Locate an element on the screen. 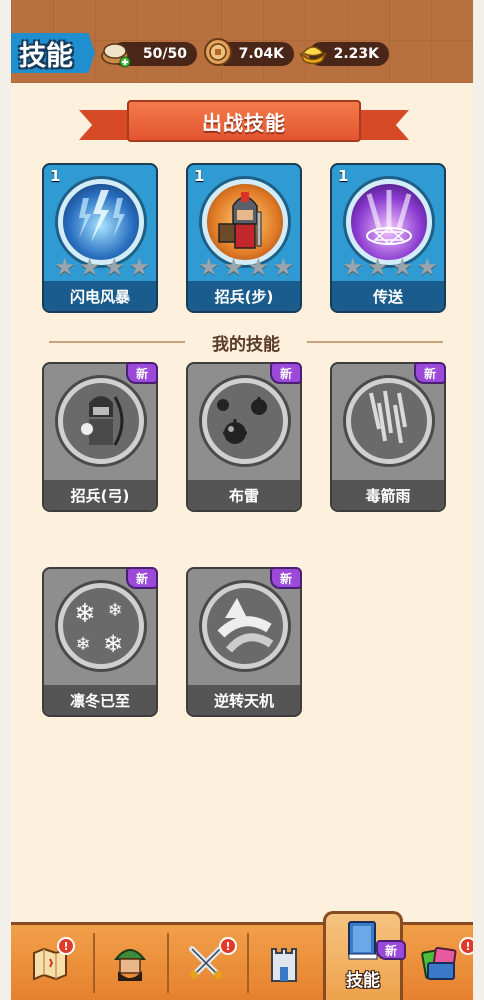 The width and height of the screenshot is (484, 1000). nav-battle: ! is located at coordinates (206, 962).